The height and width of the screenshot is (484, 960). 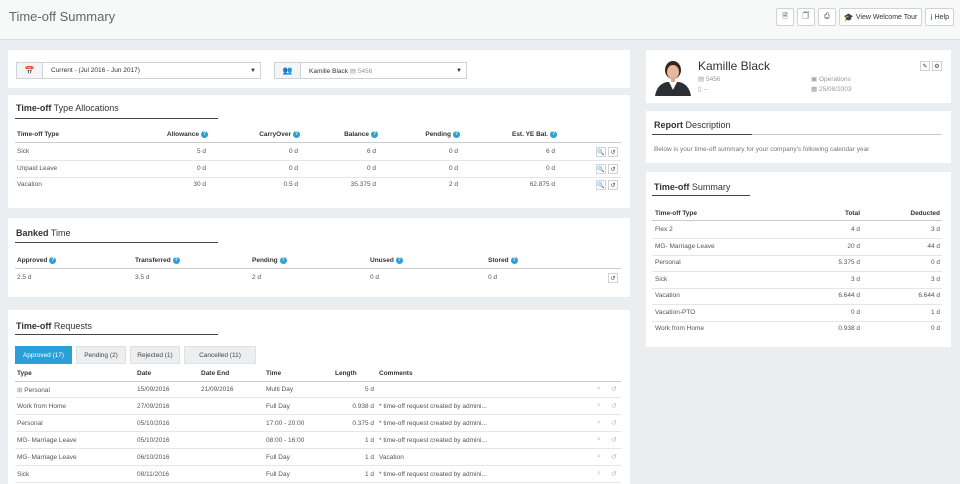 I want to click on banked-history-button: ↺, so click(x=613, y=278).